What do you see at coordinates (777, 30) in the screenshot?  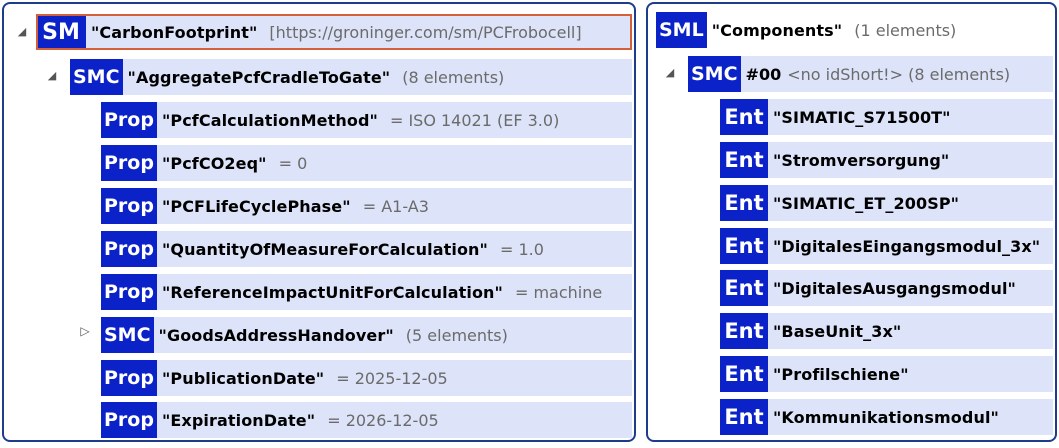 I see `list-name: "Components"` at bounding box center [777, 30].